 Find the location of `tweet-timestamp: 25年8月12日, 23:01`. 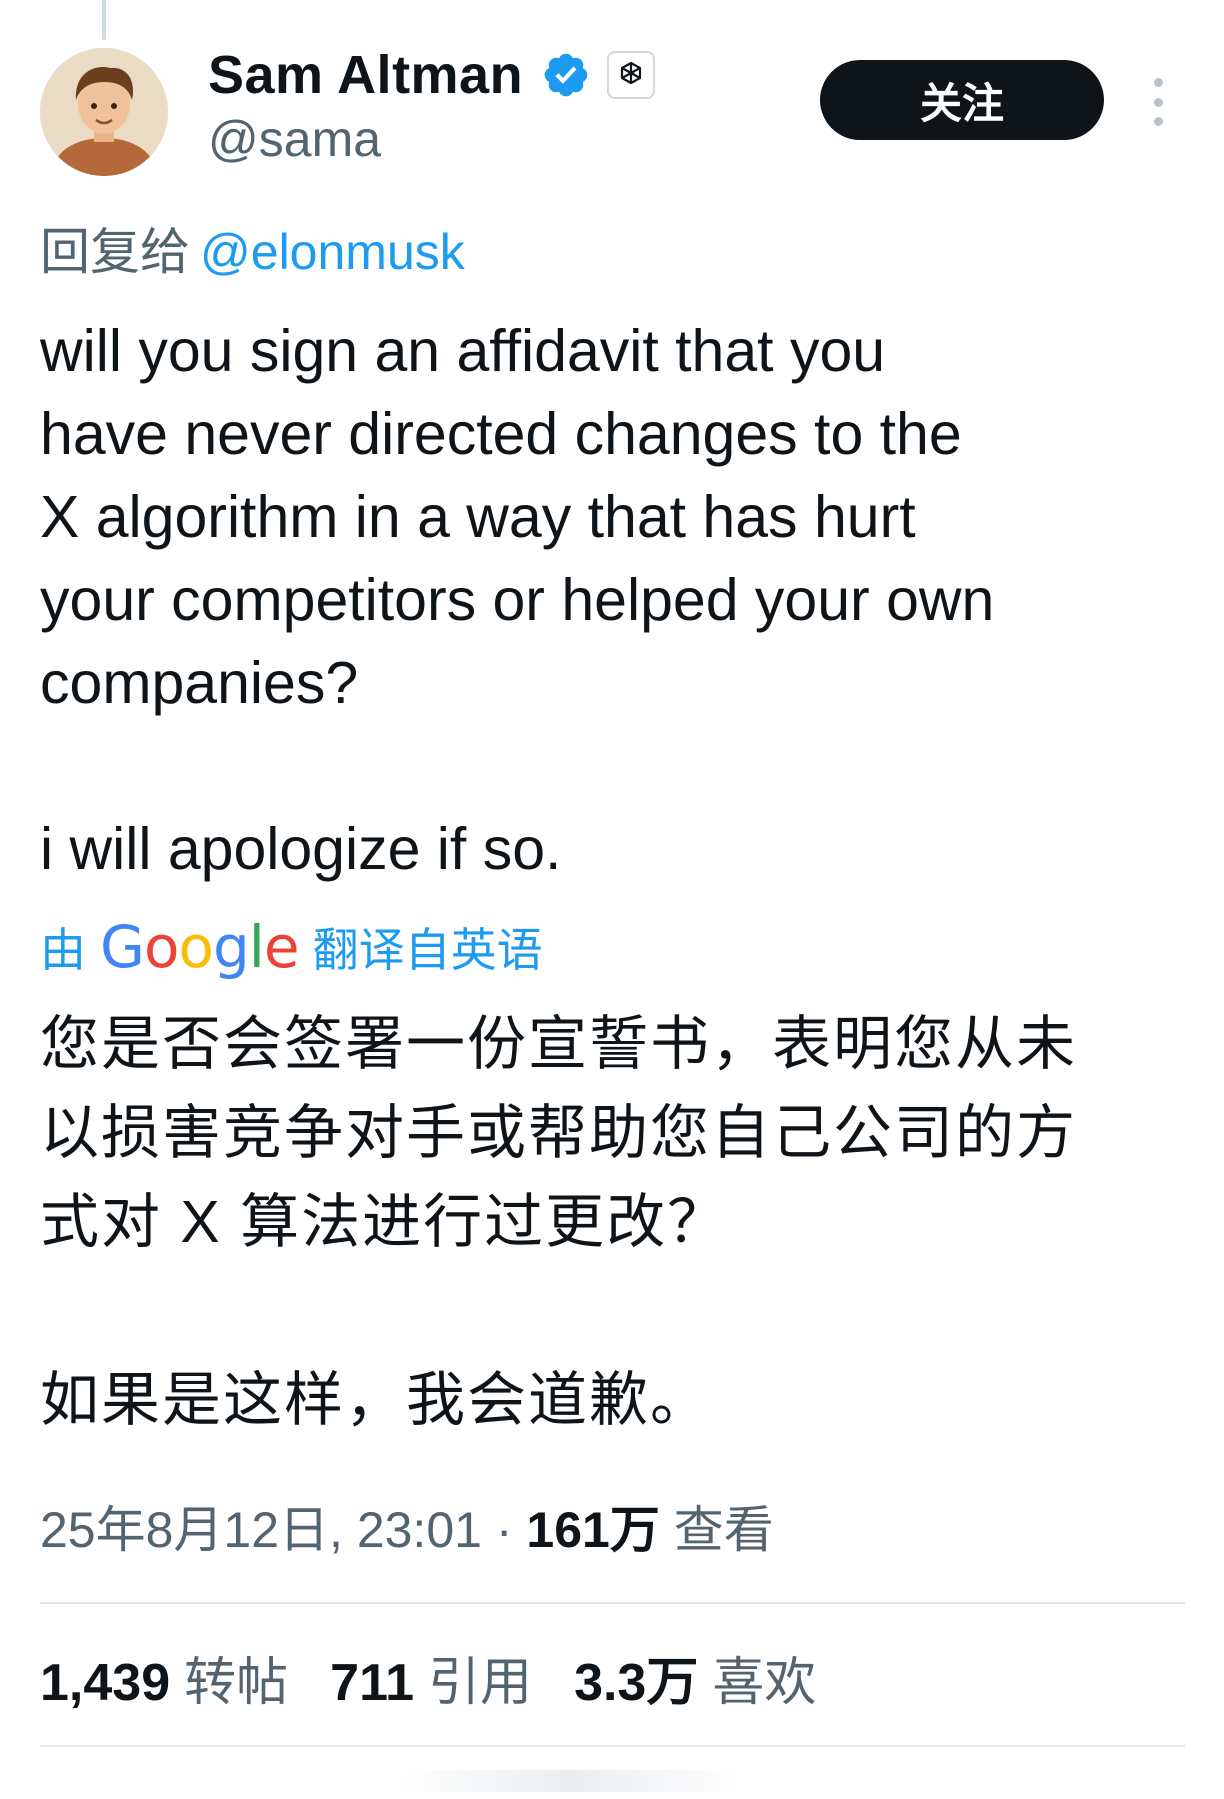

tweet-timestamp: 25年8月12日, 23:01 is located at coordinates (261, 1530).